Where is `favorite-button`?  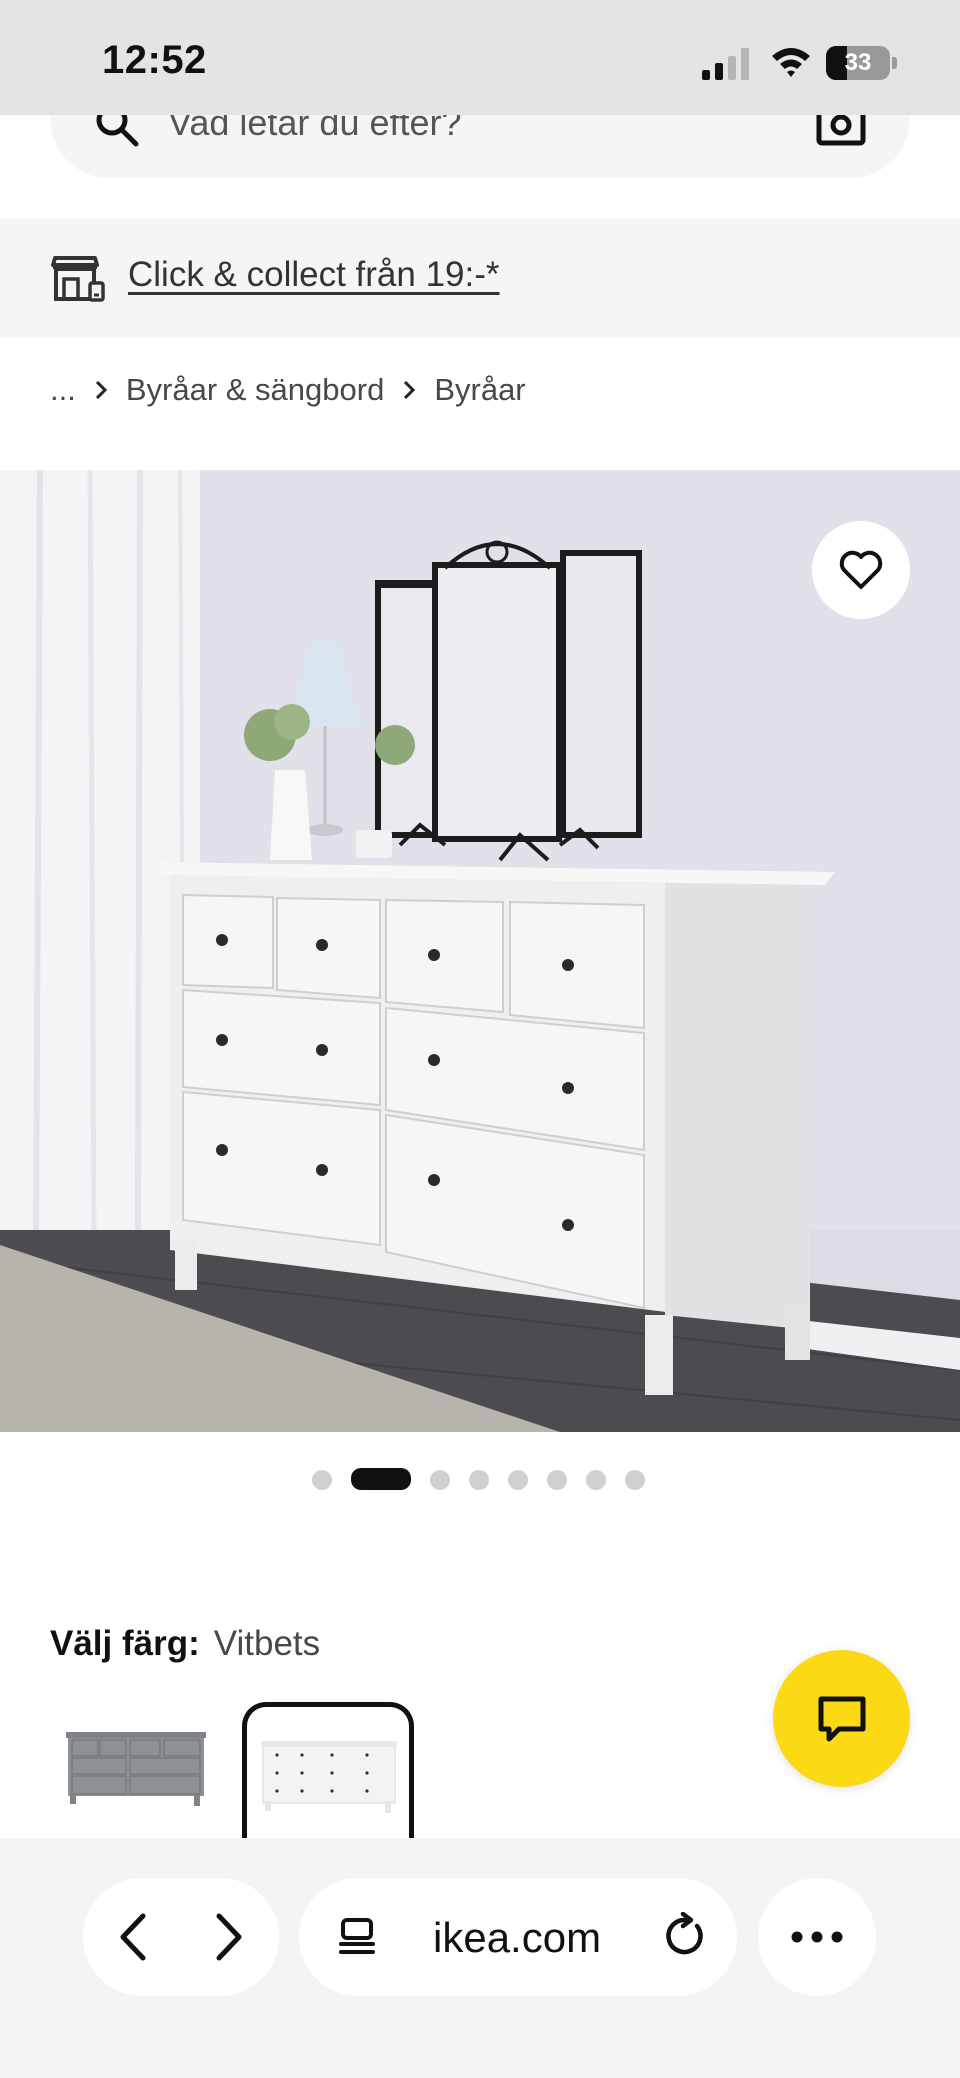 favorite-button is located at coordinates (861, 570).